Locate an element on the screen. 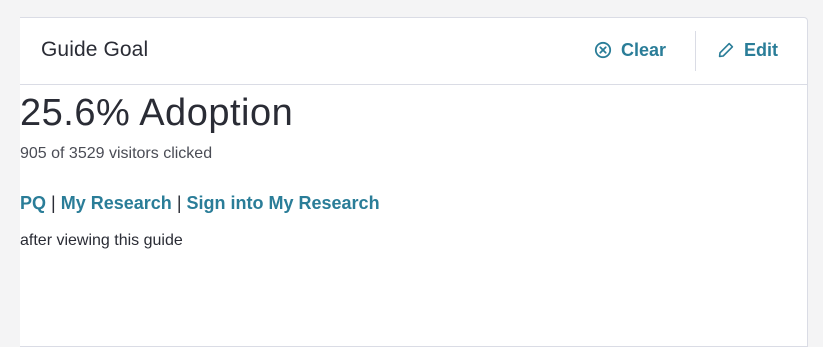 This screenshot has height=347, width=823. target-link-pq: PQ is located at coordinates (33, 203).